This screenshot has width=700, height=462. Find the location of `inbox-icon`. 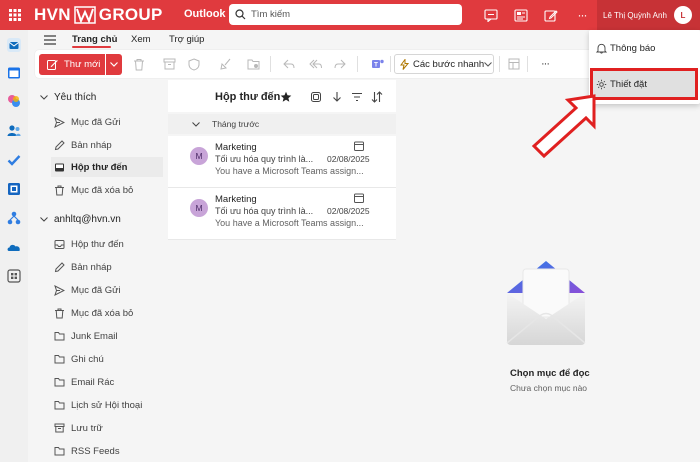

inbox-icon is located at coordinates (59, 244).